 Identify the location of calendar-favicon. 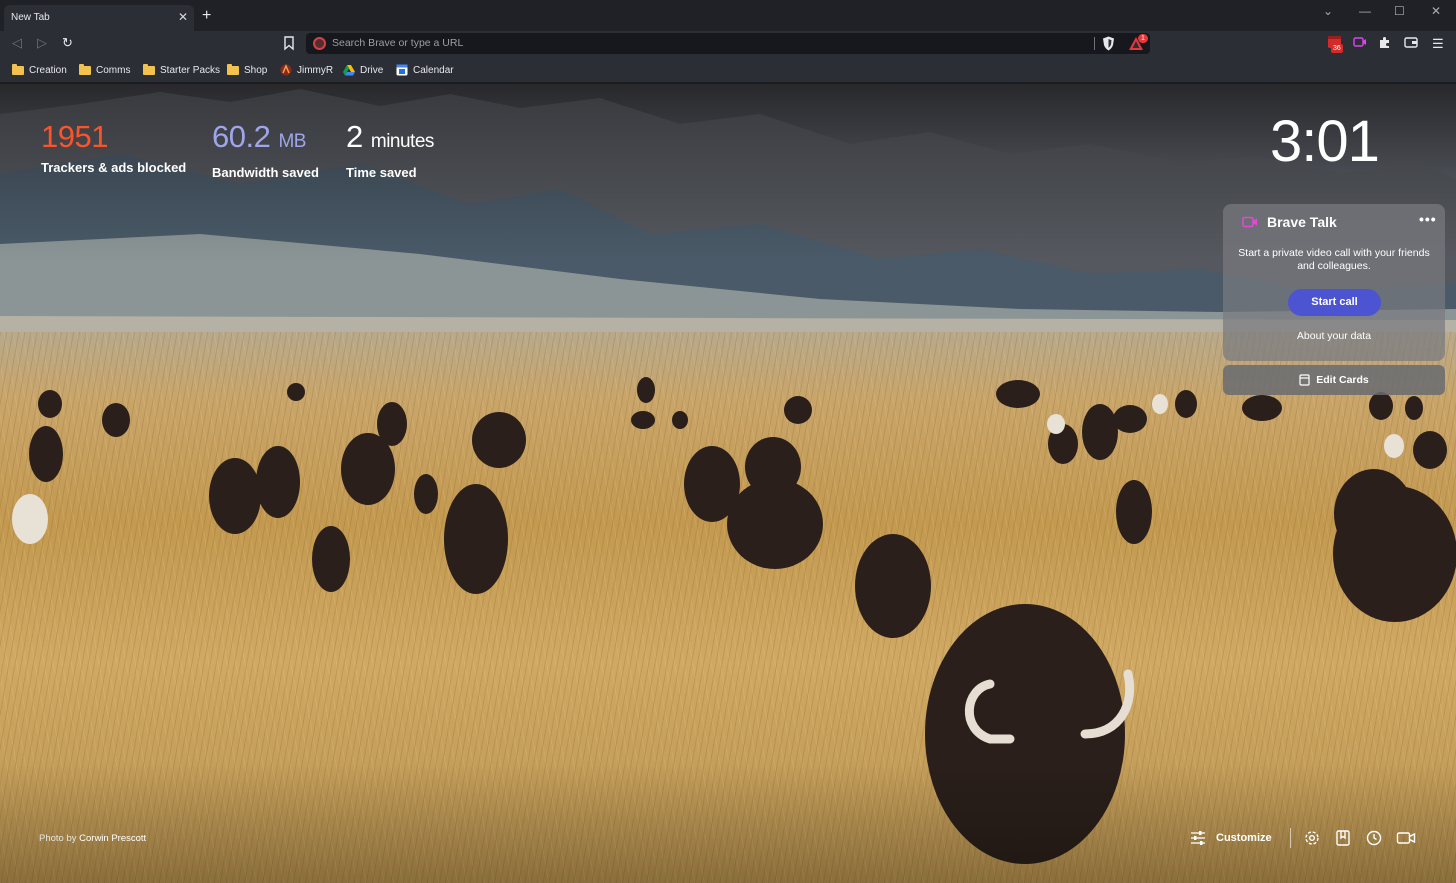
(402, 70).